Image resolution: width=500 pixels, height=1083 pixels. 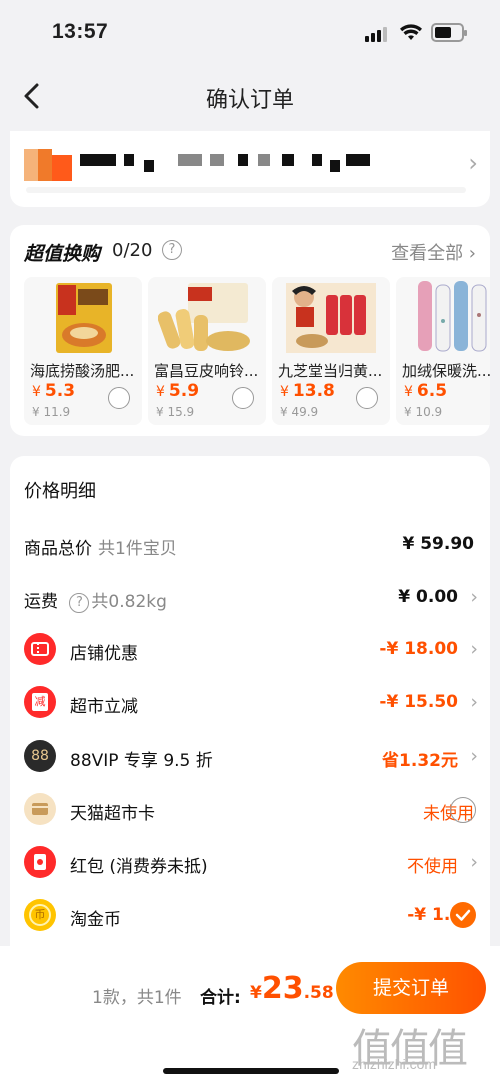 What do you see at coordinates (433, 252) in the screenshot?
I see `view-all-link: 查看全部 ›` at bounding box center [433, 252].